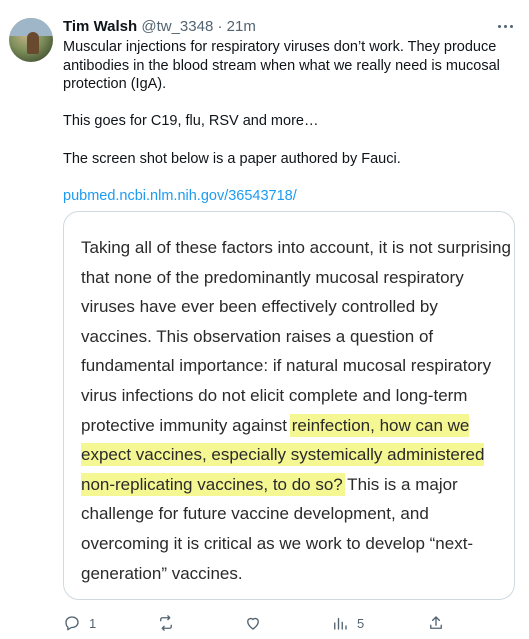  Describe the element at coordinates (361, 623) in the screenshot. I see `views-count: 5` at that location.